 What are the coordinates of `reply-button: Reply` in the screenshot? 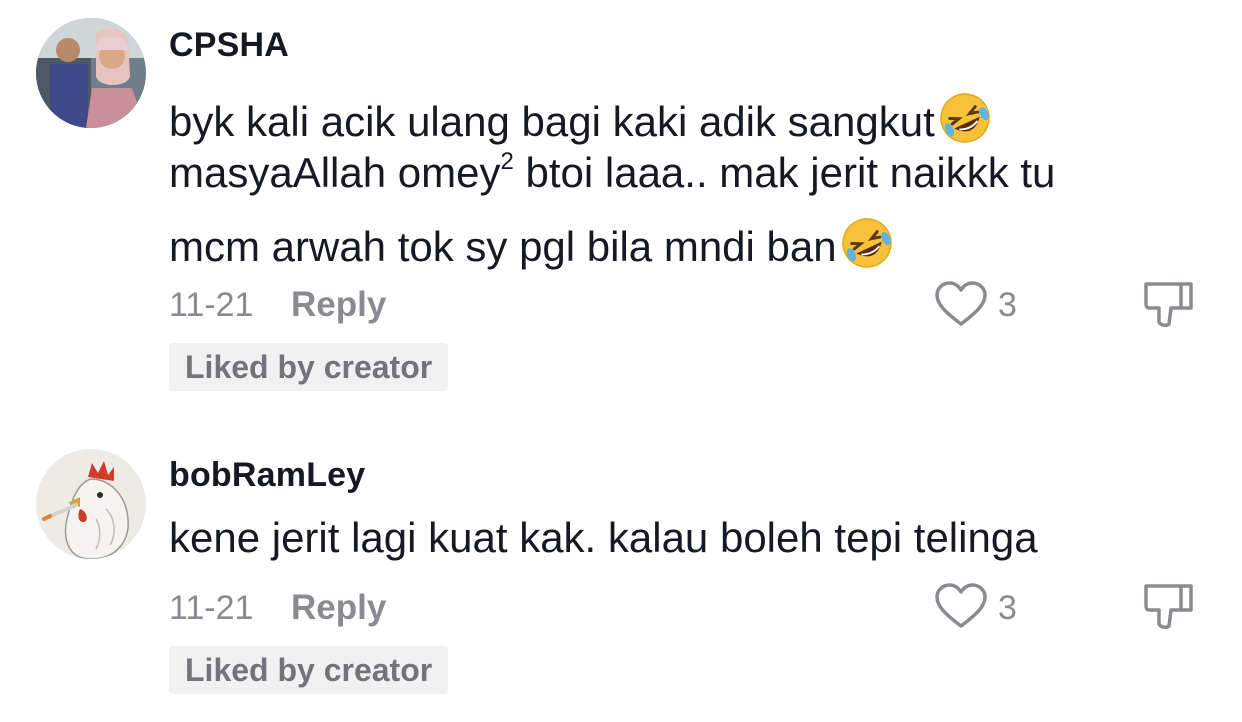 It's located at (338, 608).